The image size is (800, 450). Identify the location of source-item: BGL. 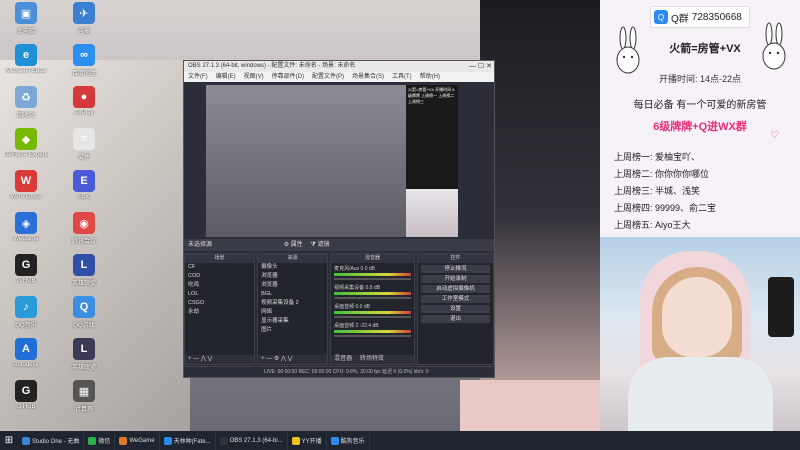
(292, 294).